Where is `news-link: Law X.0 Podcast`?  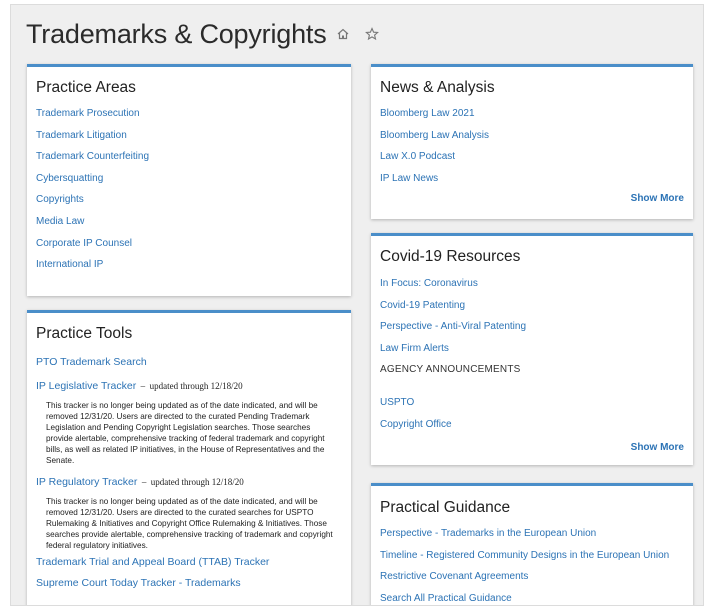
news-link: Law X.0 Podcast is located at coordinates (532, 156).